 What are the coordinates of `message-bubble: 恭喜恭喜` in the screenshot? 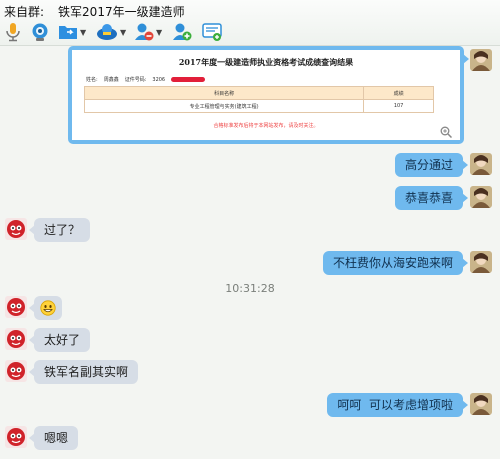 It's located at (431, 198).